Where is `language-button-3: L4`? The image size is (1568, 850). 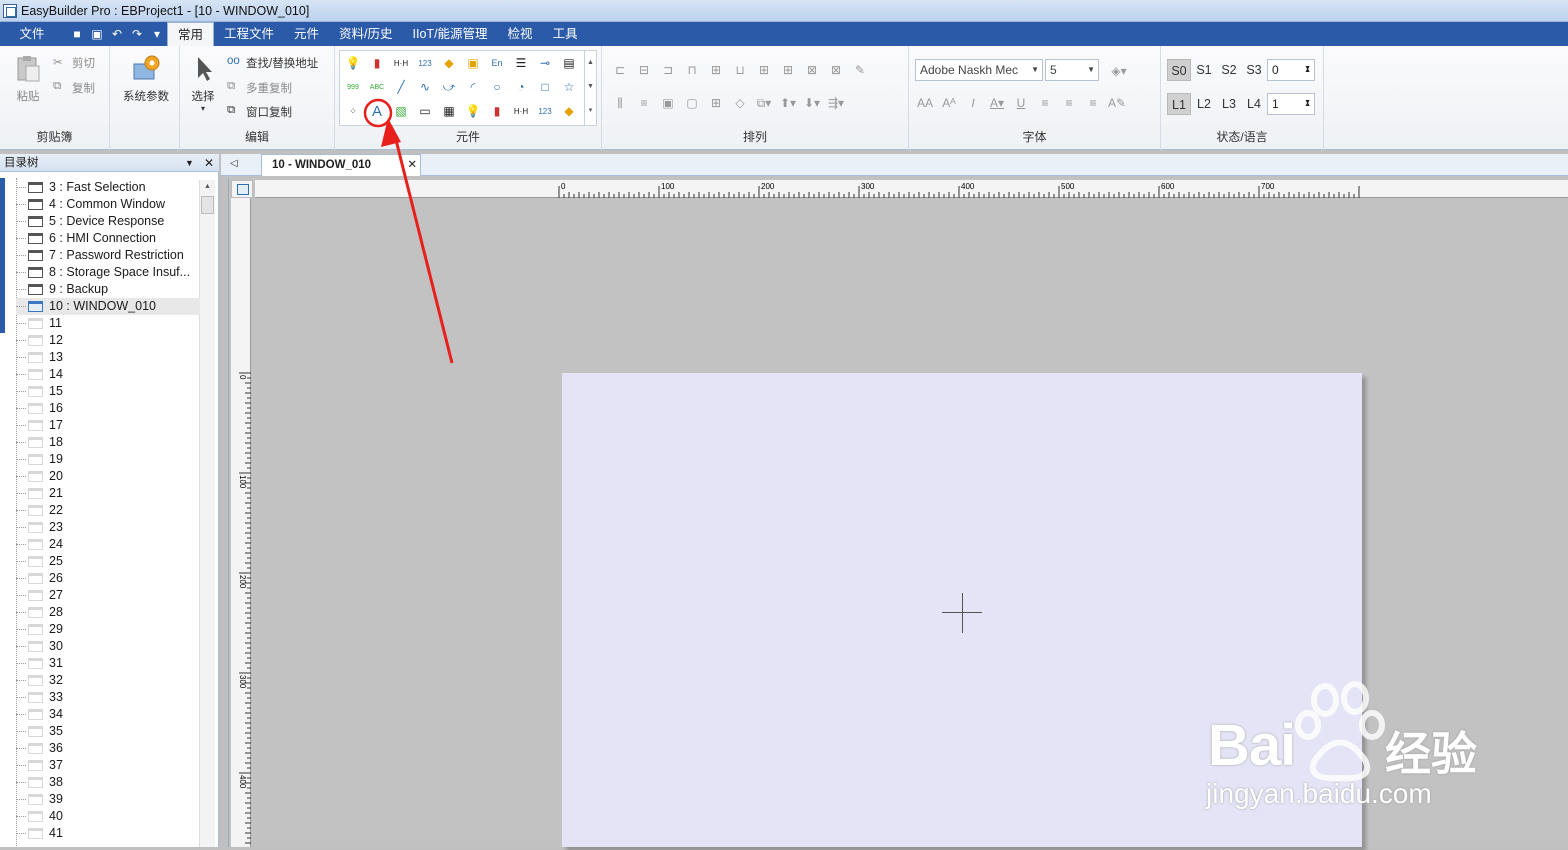 language-button-3: L4 is located at coordinates (1254, 104).